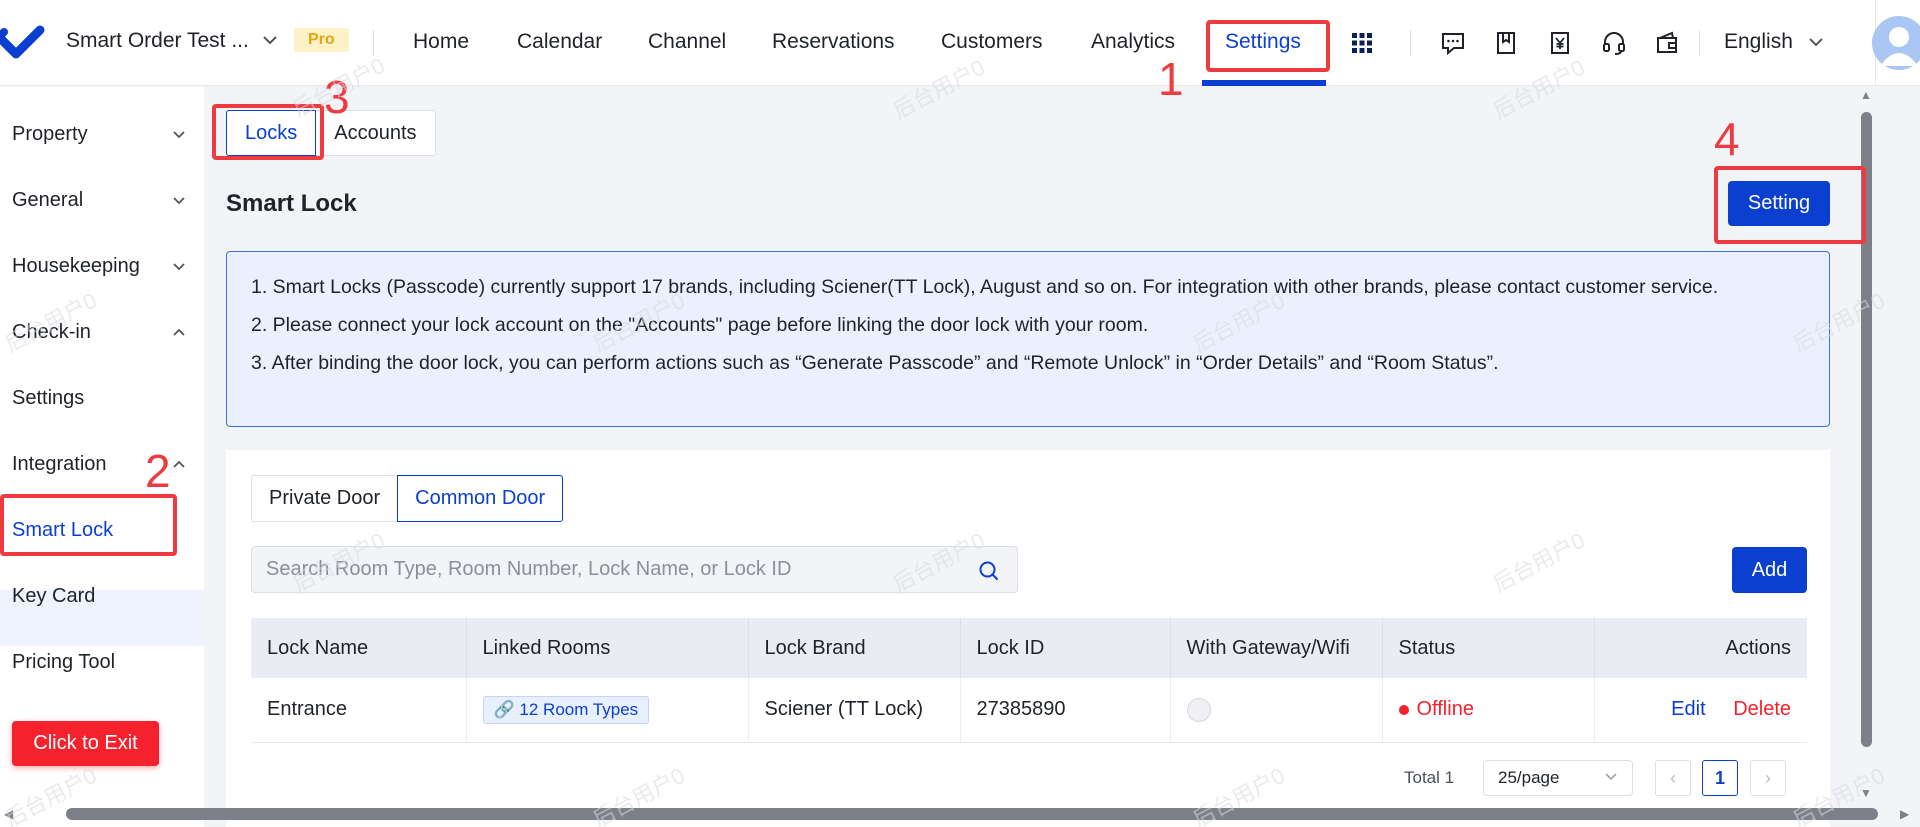 The height and width of the screenshot is (827, 1920). I want to click on tab-private-door: Private Door, so click(324, 498).